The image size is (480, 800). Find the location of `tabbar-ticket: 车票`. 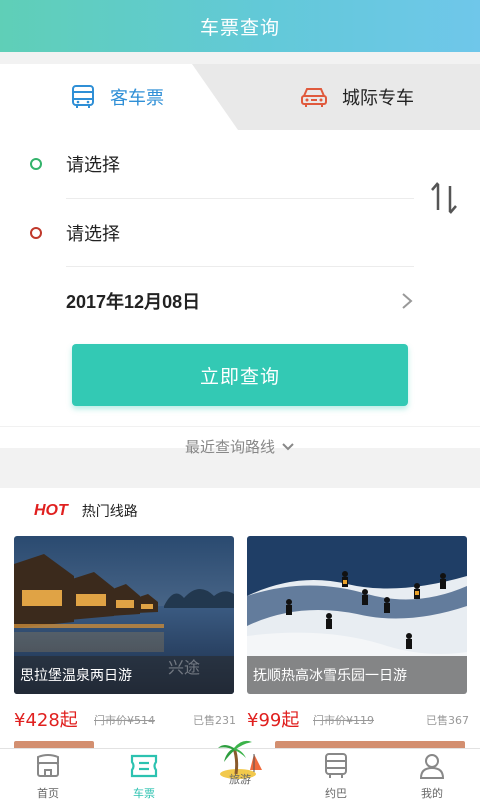

tabbar-ticket: 车票 is located at coordinates (144, 774).